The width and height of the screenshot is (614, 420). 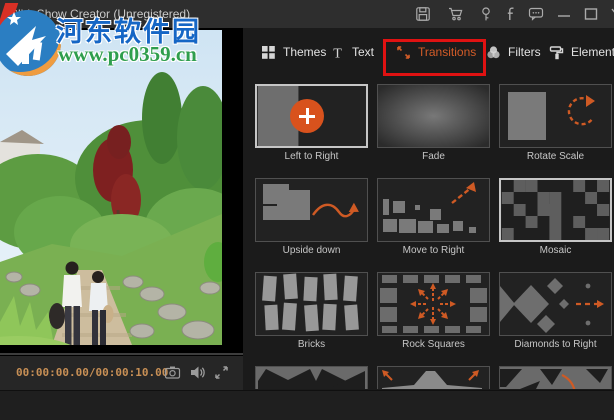 I want to click on transition-label: Mosaic, so click(x=555, y=250).